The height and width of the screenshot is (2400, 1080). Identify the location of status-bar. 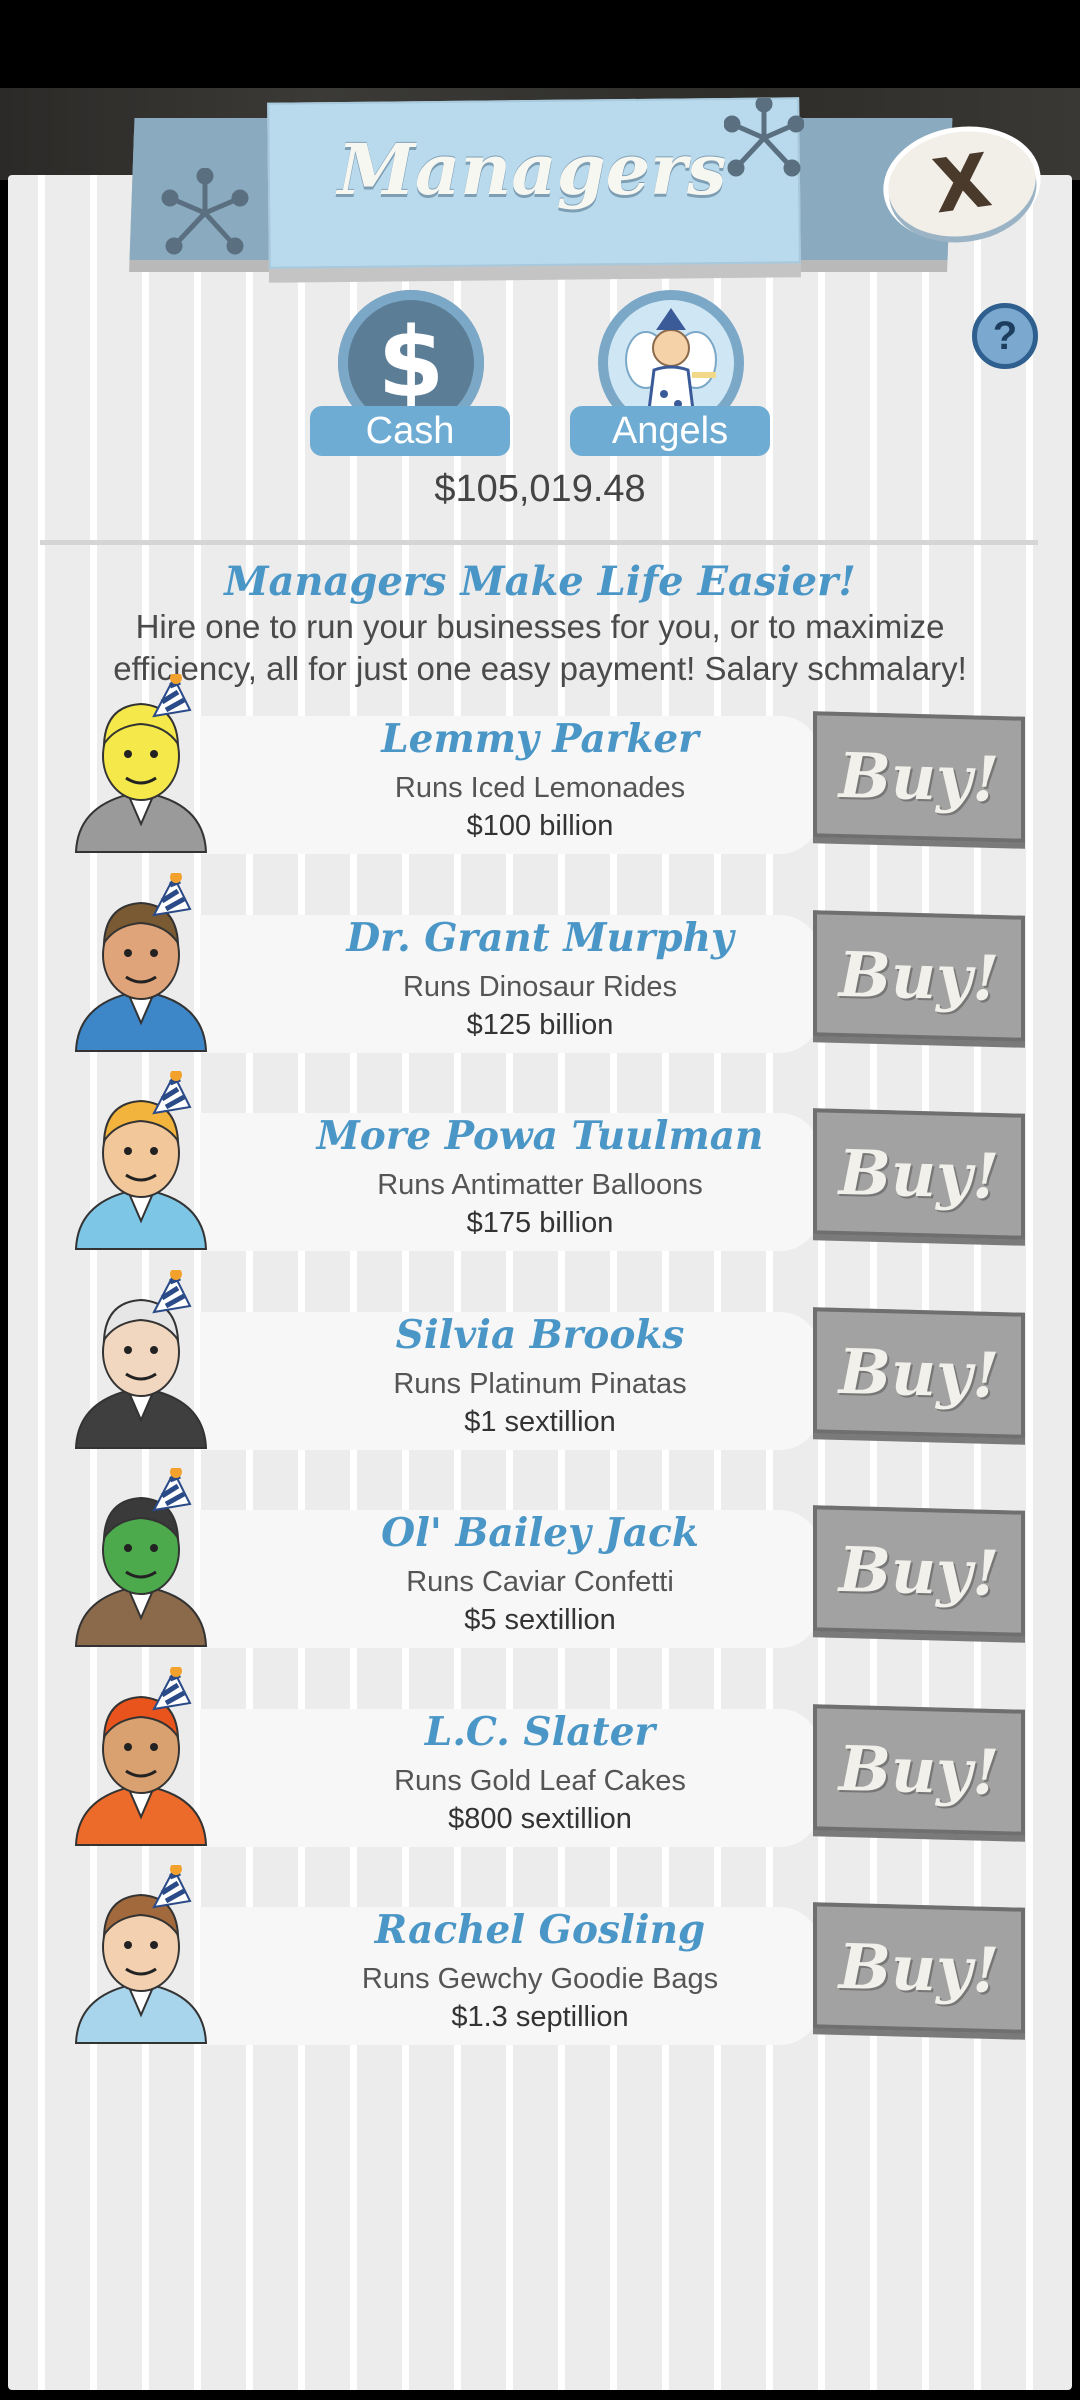
(540, 44).